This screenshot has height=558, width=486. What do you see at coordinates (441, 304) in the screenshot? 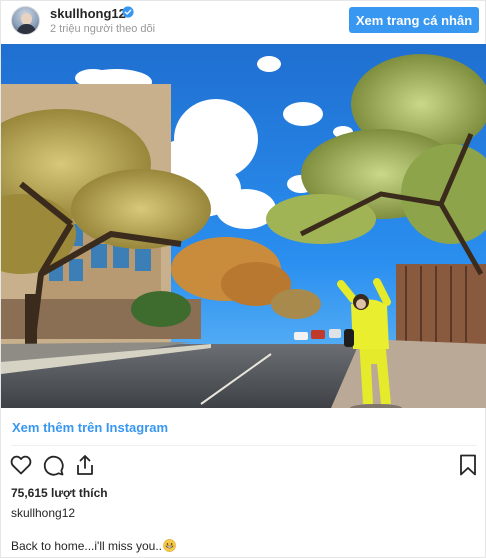
I see `right-building` at bounding box center [441, 304].